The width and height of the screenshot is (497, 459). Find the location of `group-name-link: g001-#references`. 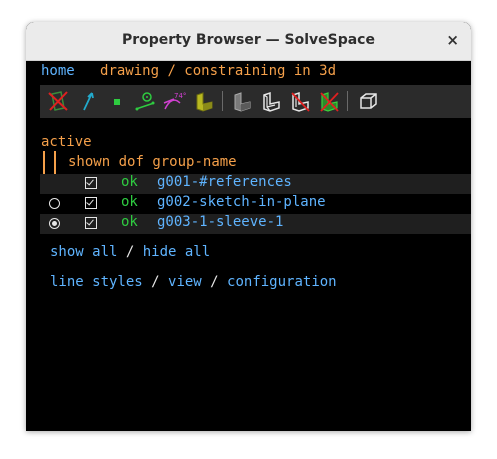

group-name-link: g001-#references is located at coordinates (224, 182).